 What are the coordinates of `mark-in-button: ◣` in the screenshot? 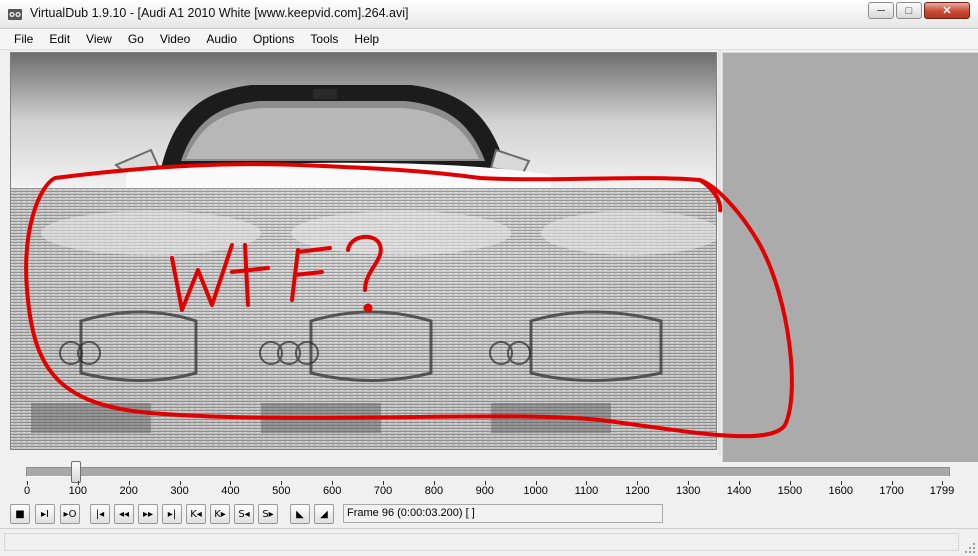 It's located at (300, 514).